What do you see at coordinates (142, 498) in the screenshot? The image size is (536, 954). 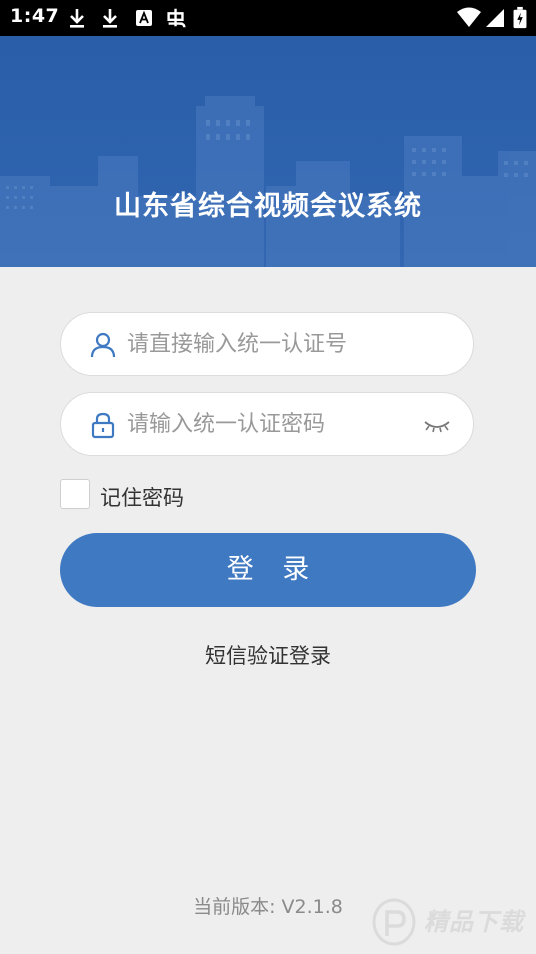 I see `remember-label: 记住密码` at bounding box center [142, 498].